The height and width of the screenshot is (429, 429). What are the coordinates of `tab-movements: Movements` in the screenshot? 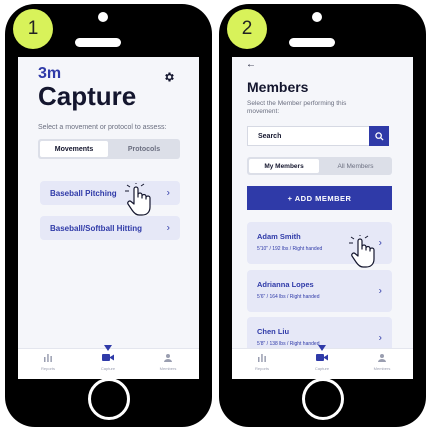 It's located at (74, 149).